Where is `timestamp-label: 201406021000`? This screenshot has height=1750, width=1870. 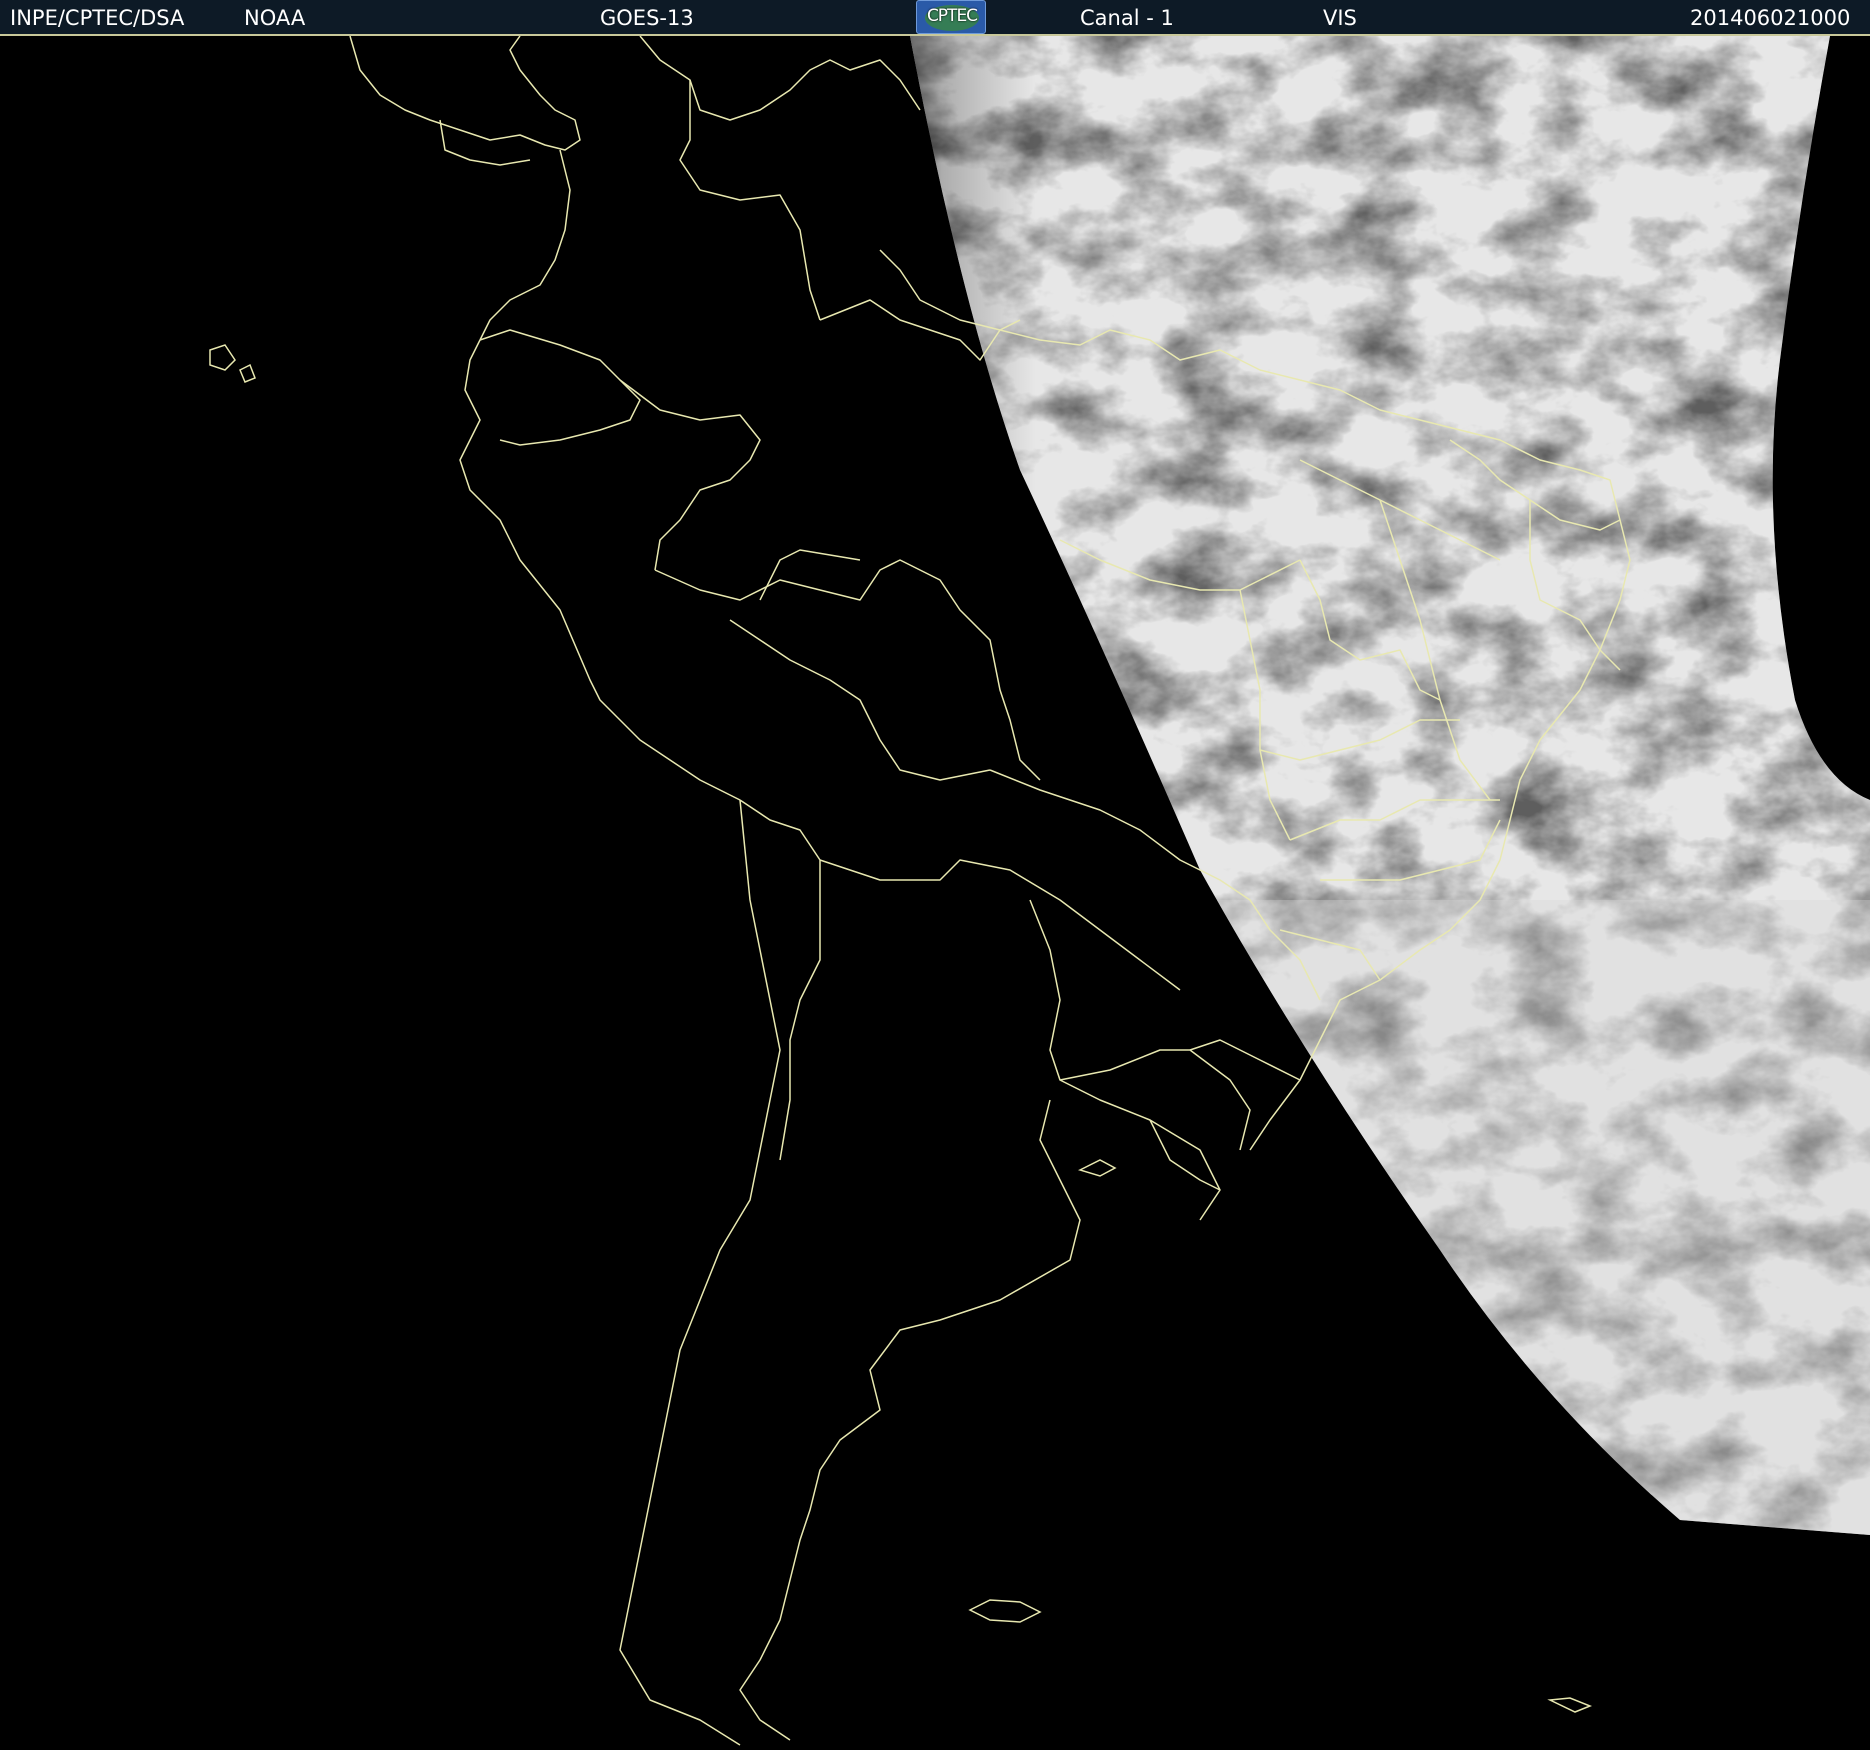 timestamp-label: 201406021000 is located at coordinates (1770, 18).